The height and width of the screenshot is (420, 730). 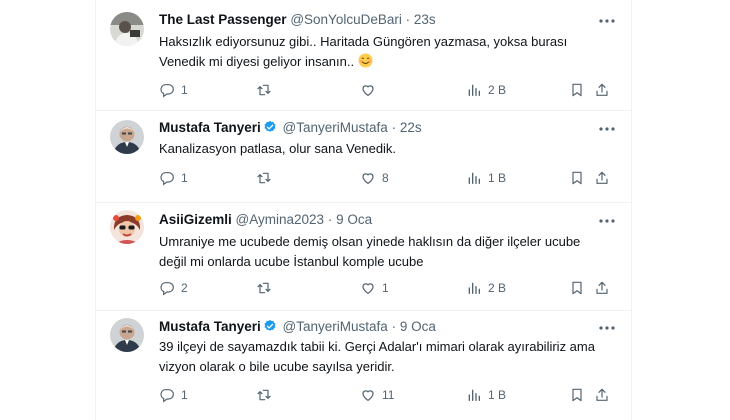 I want to click on like-button: 1, so click(x=374, y=288).